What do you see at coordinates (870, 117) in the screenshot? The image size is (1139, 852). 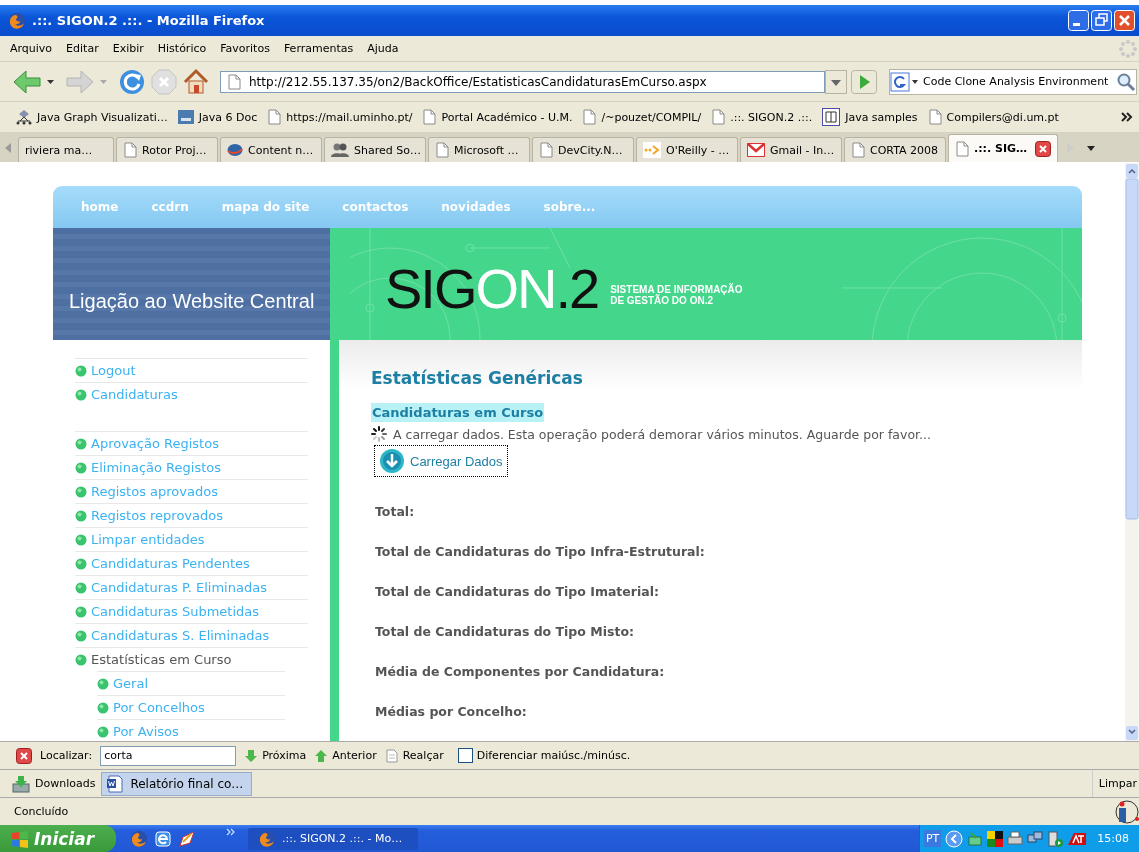 I see `bookmark-item: Java samples` at bounding box center [870, 117].